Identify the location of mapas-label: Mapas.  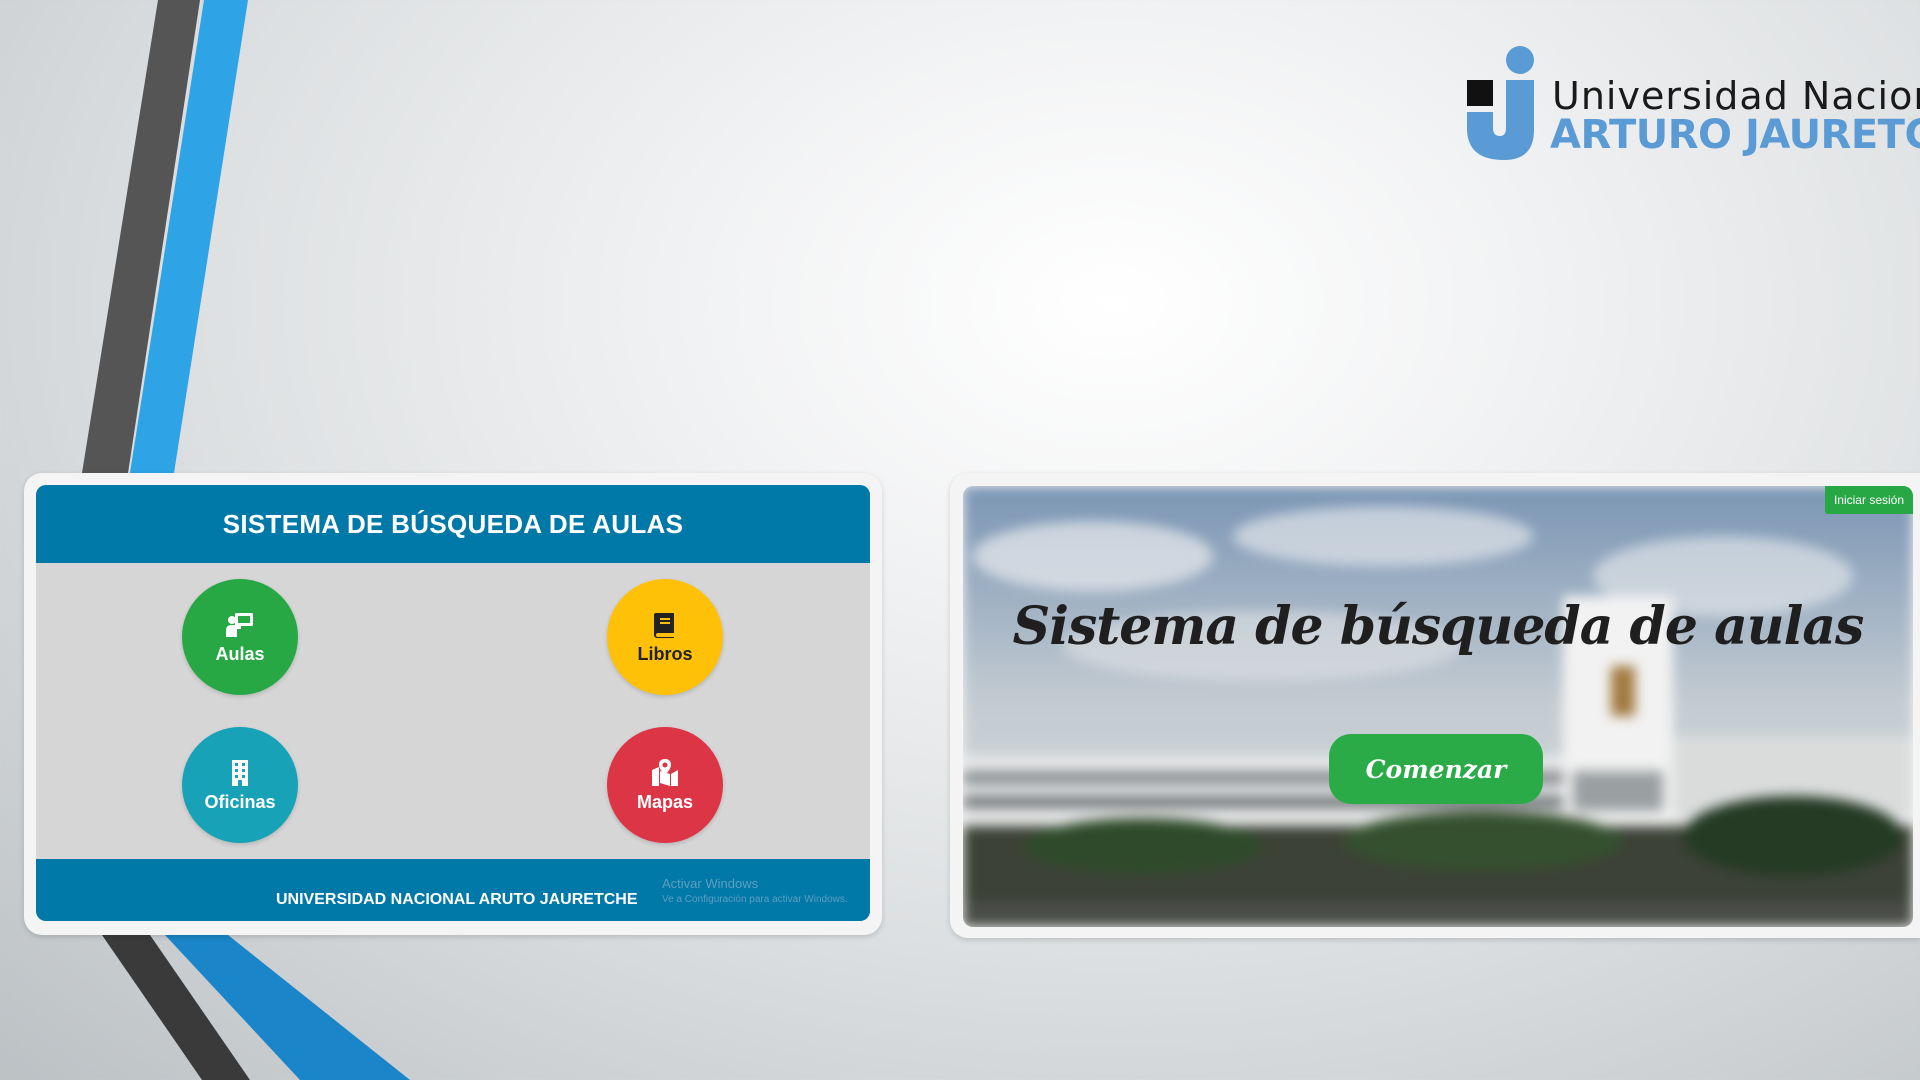
(665, 801).